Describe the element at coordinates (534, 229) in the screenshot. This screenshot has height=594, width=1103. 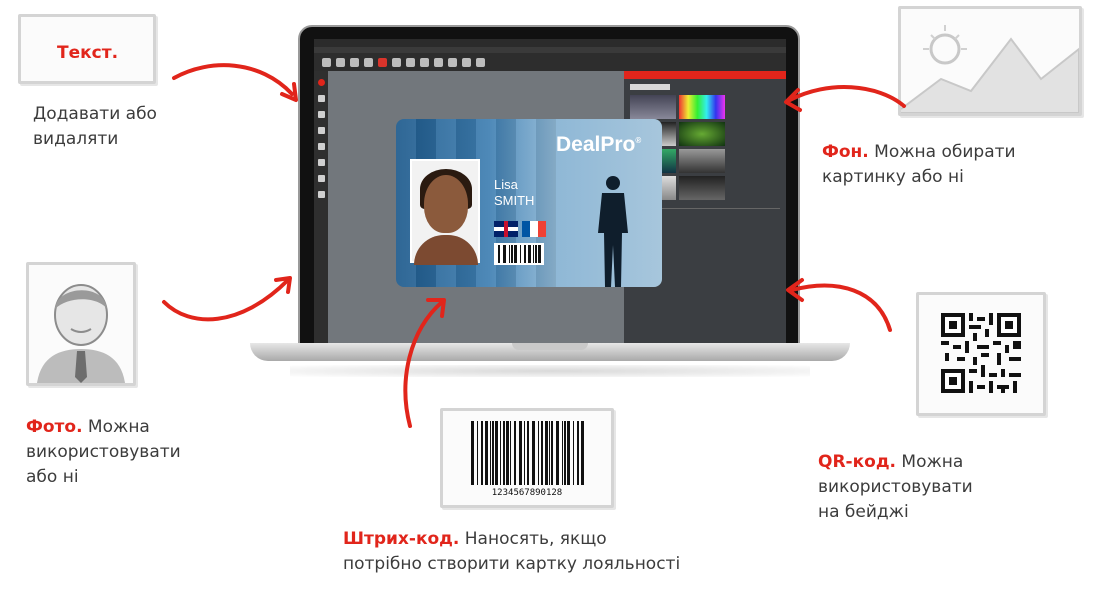
I see `france-flag-icon` at that location.